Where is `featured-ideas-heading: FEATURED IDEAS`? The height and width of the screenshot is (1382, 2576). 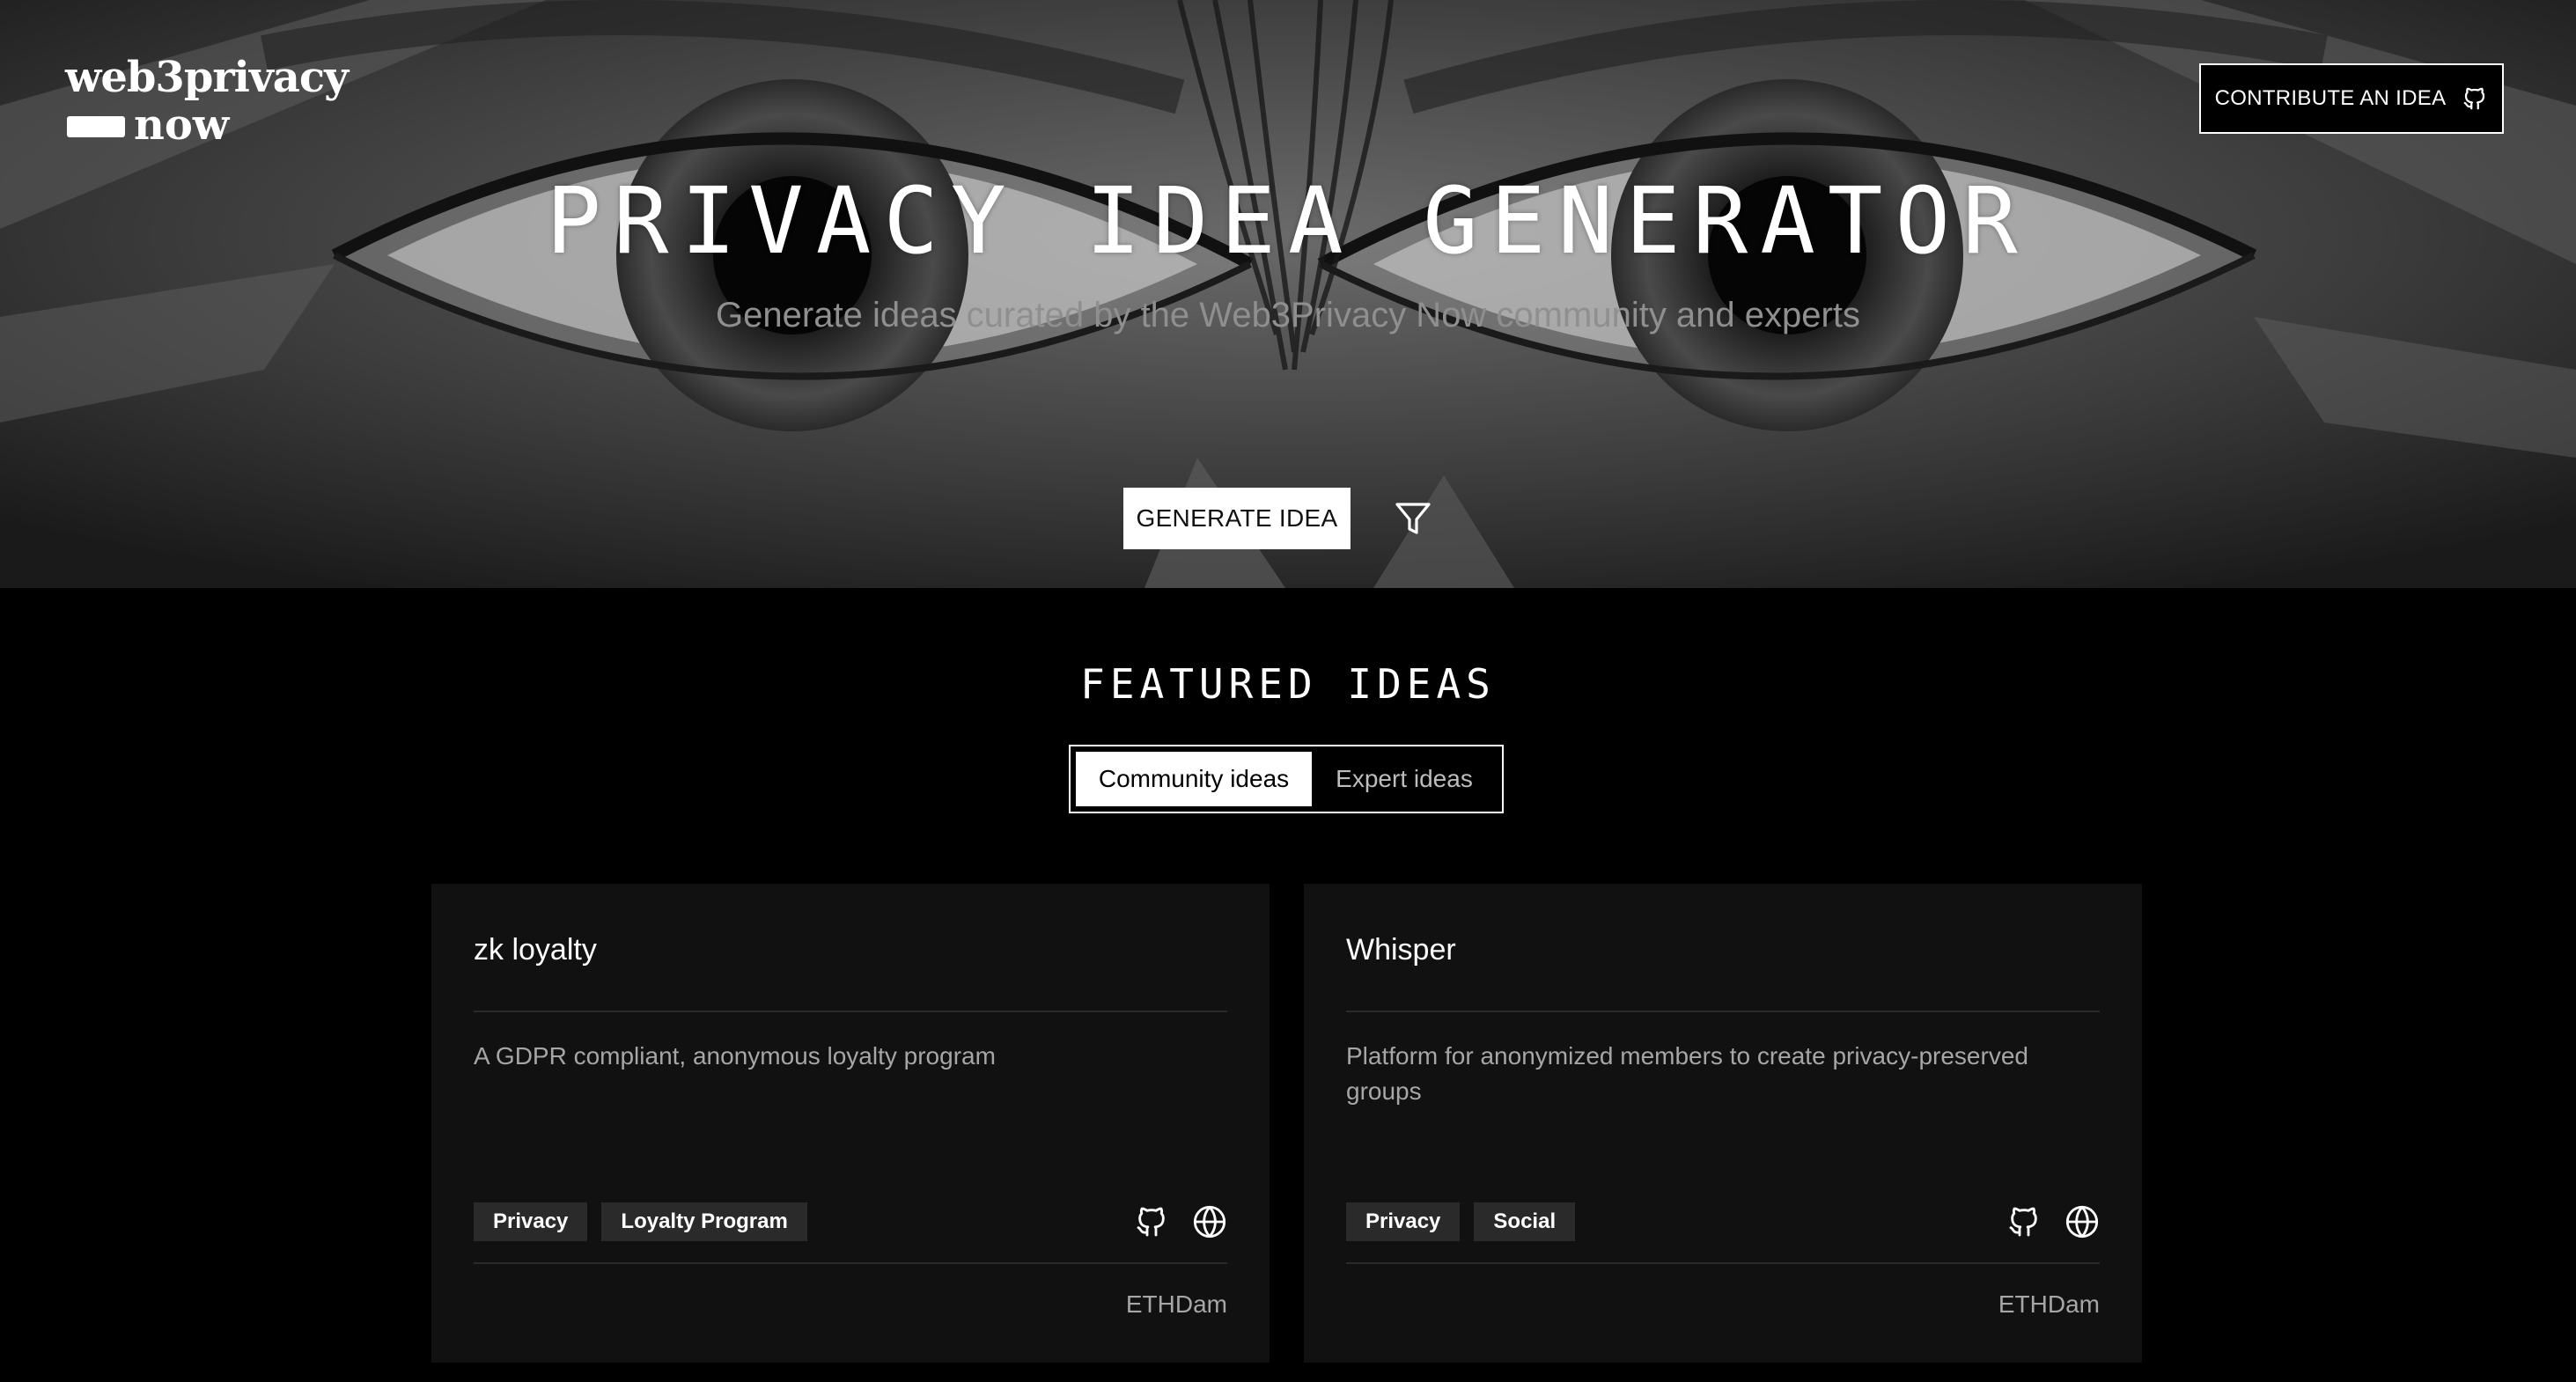 featured-ideas-heading: FEATURED IDEAS is located at coordinates (1288, 684).